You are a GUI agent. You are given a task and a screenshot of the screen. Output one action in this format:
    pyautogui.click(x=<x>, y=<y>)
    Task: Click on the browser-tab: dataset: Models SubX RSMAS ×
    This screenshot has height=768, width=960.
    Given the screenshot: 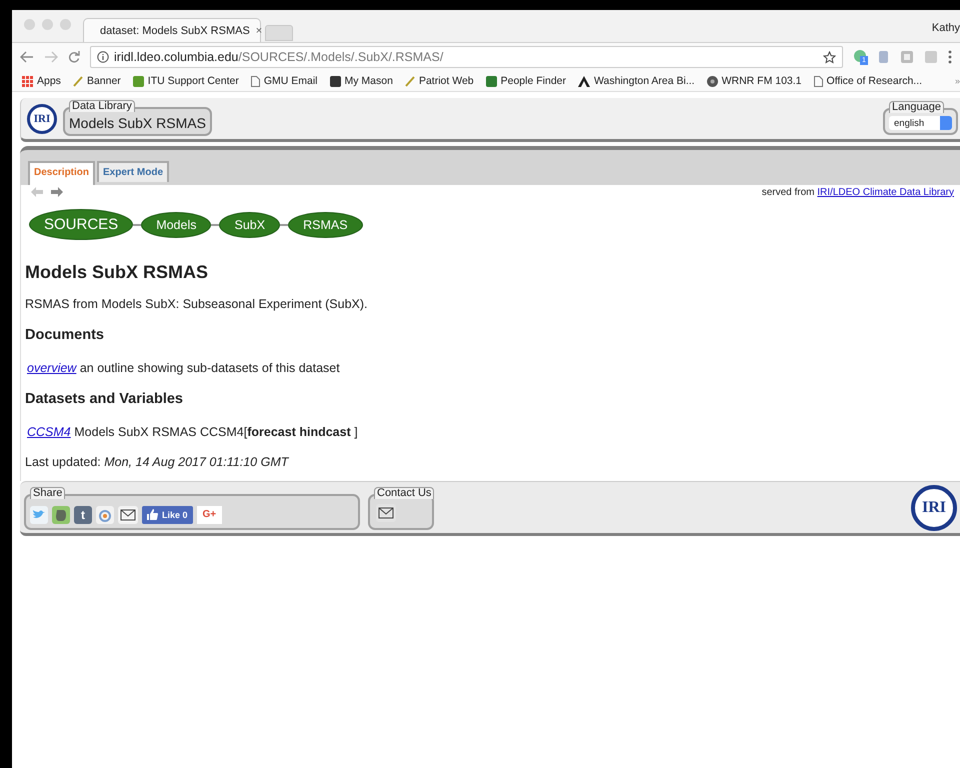 What is the action you would take?
    pyautogui.click(x=172, y=30)
    